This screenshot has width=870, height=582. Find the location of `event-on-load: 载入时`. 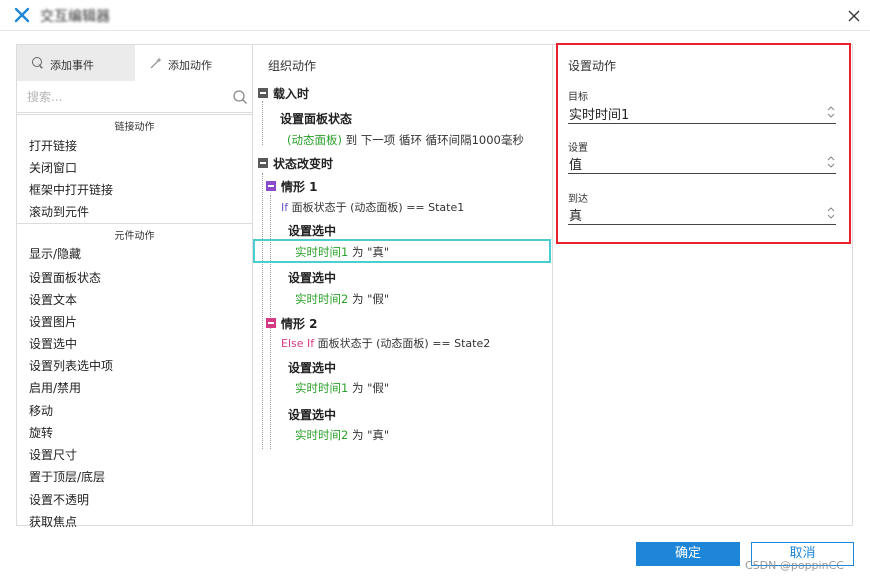

event-on-load: 载入时 is located at coordinates (291, 93).